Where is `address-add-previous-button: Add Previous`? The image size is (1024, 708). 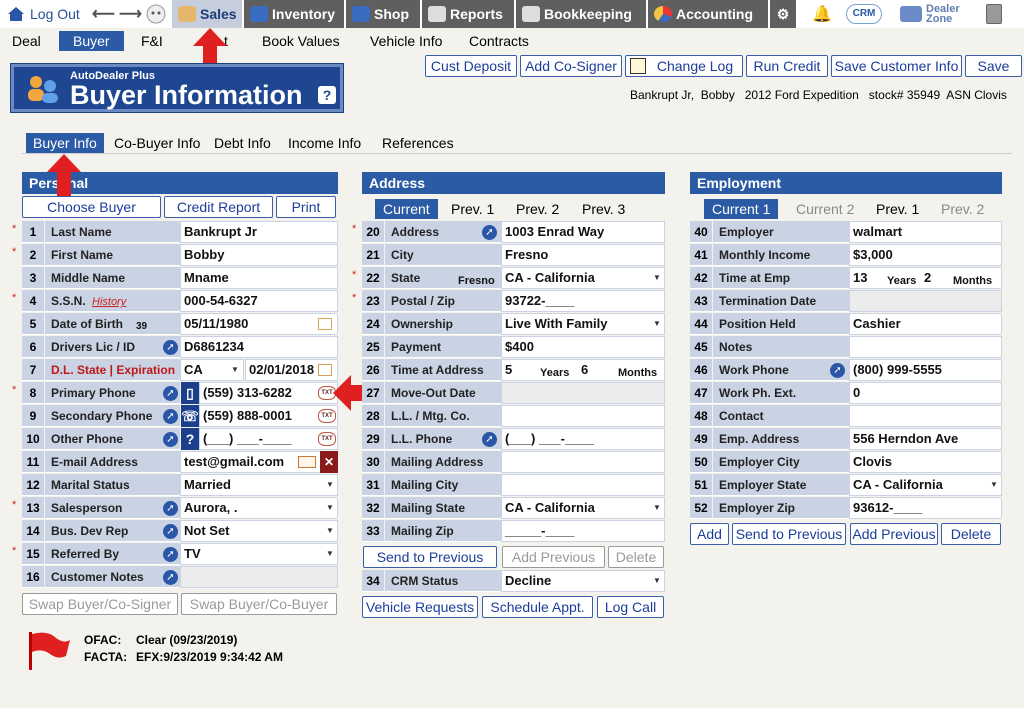 address-add-previous-button: Add Previous is located at coordinates (553, 557).